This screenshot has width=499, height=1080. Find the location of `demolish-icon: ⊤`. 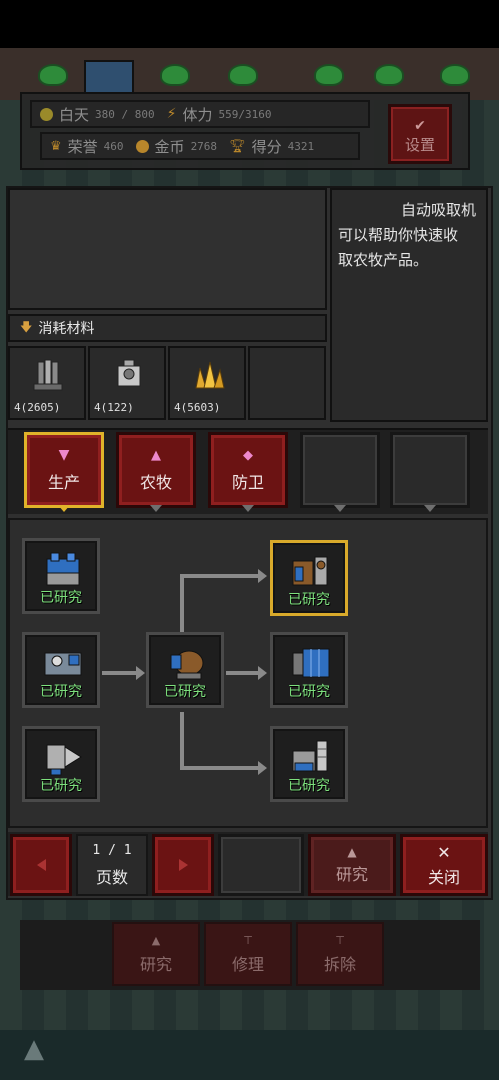

demolish-icon: ⊤ is located at coordinates (340, 940).